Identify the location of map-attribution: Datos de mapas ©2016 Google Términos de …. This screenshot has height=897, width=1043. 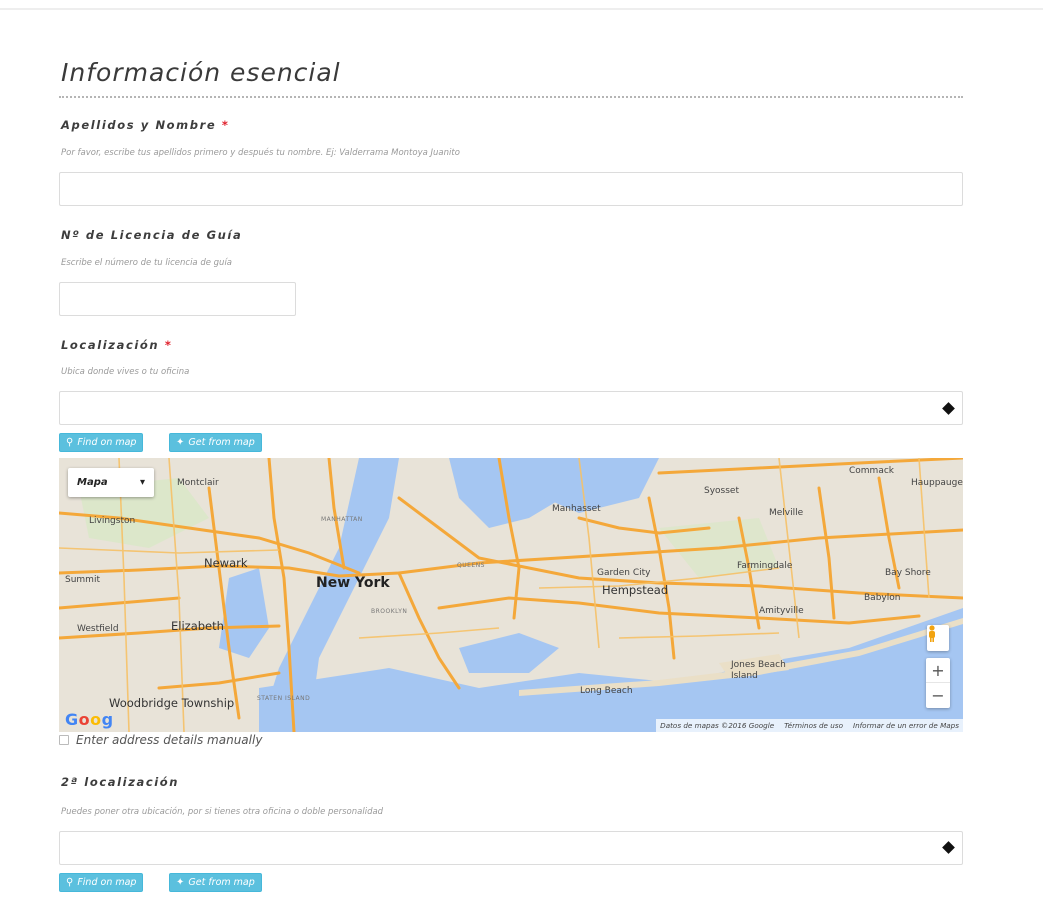
(809, 725).